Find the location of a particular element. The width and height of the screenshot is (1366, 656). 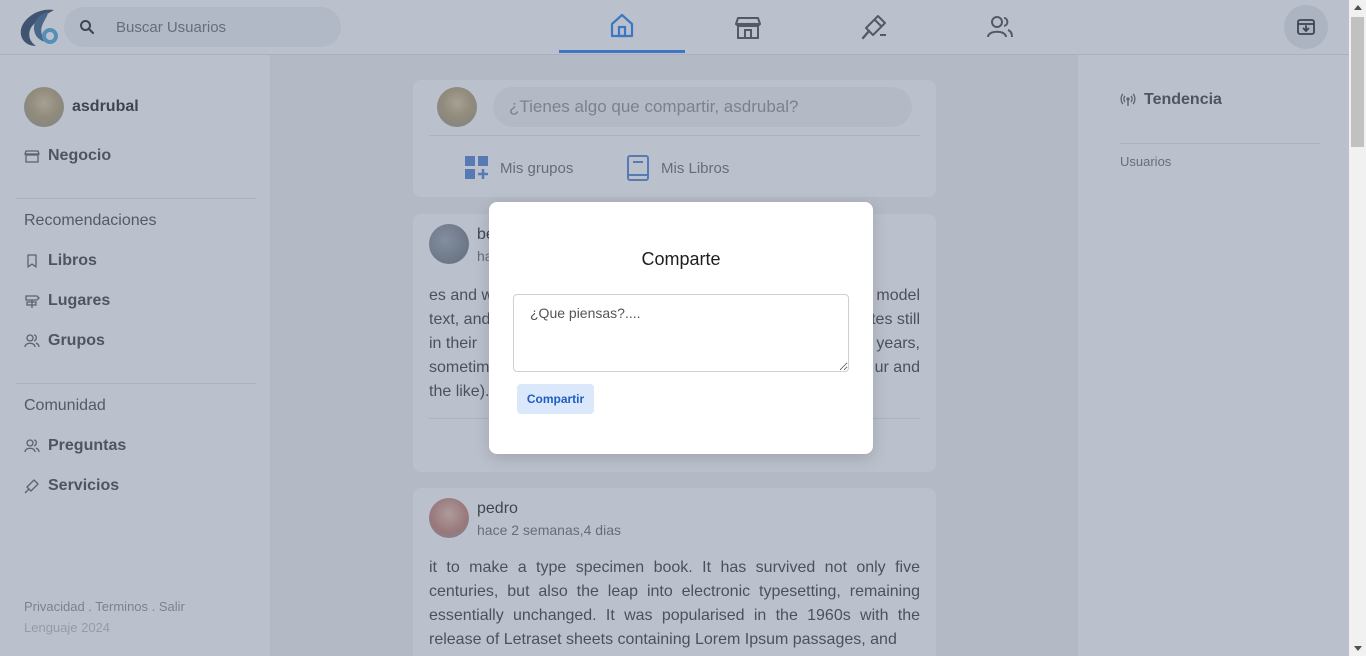

scroll-up-arrow-icon is located at coordinates (1358, 7).